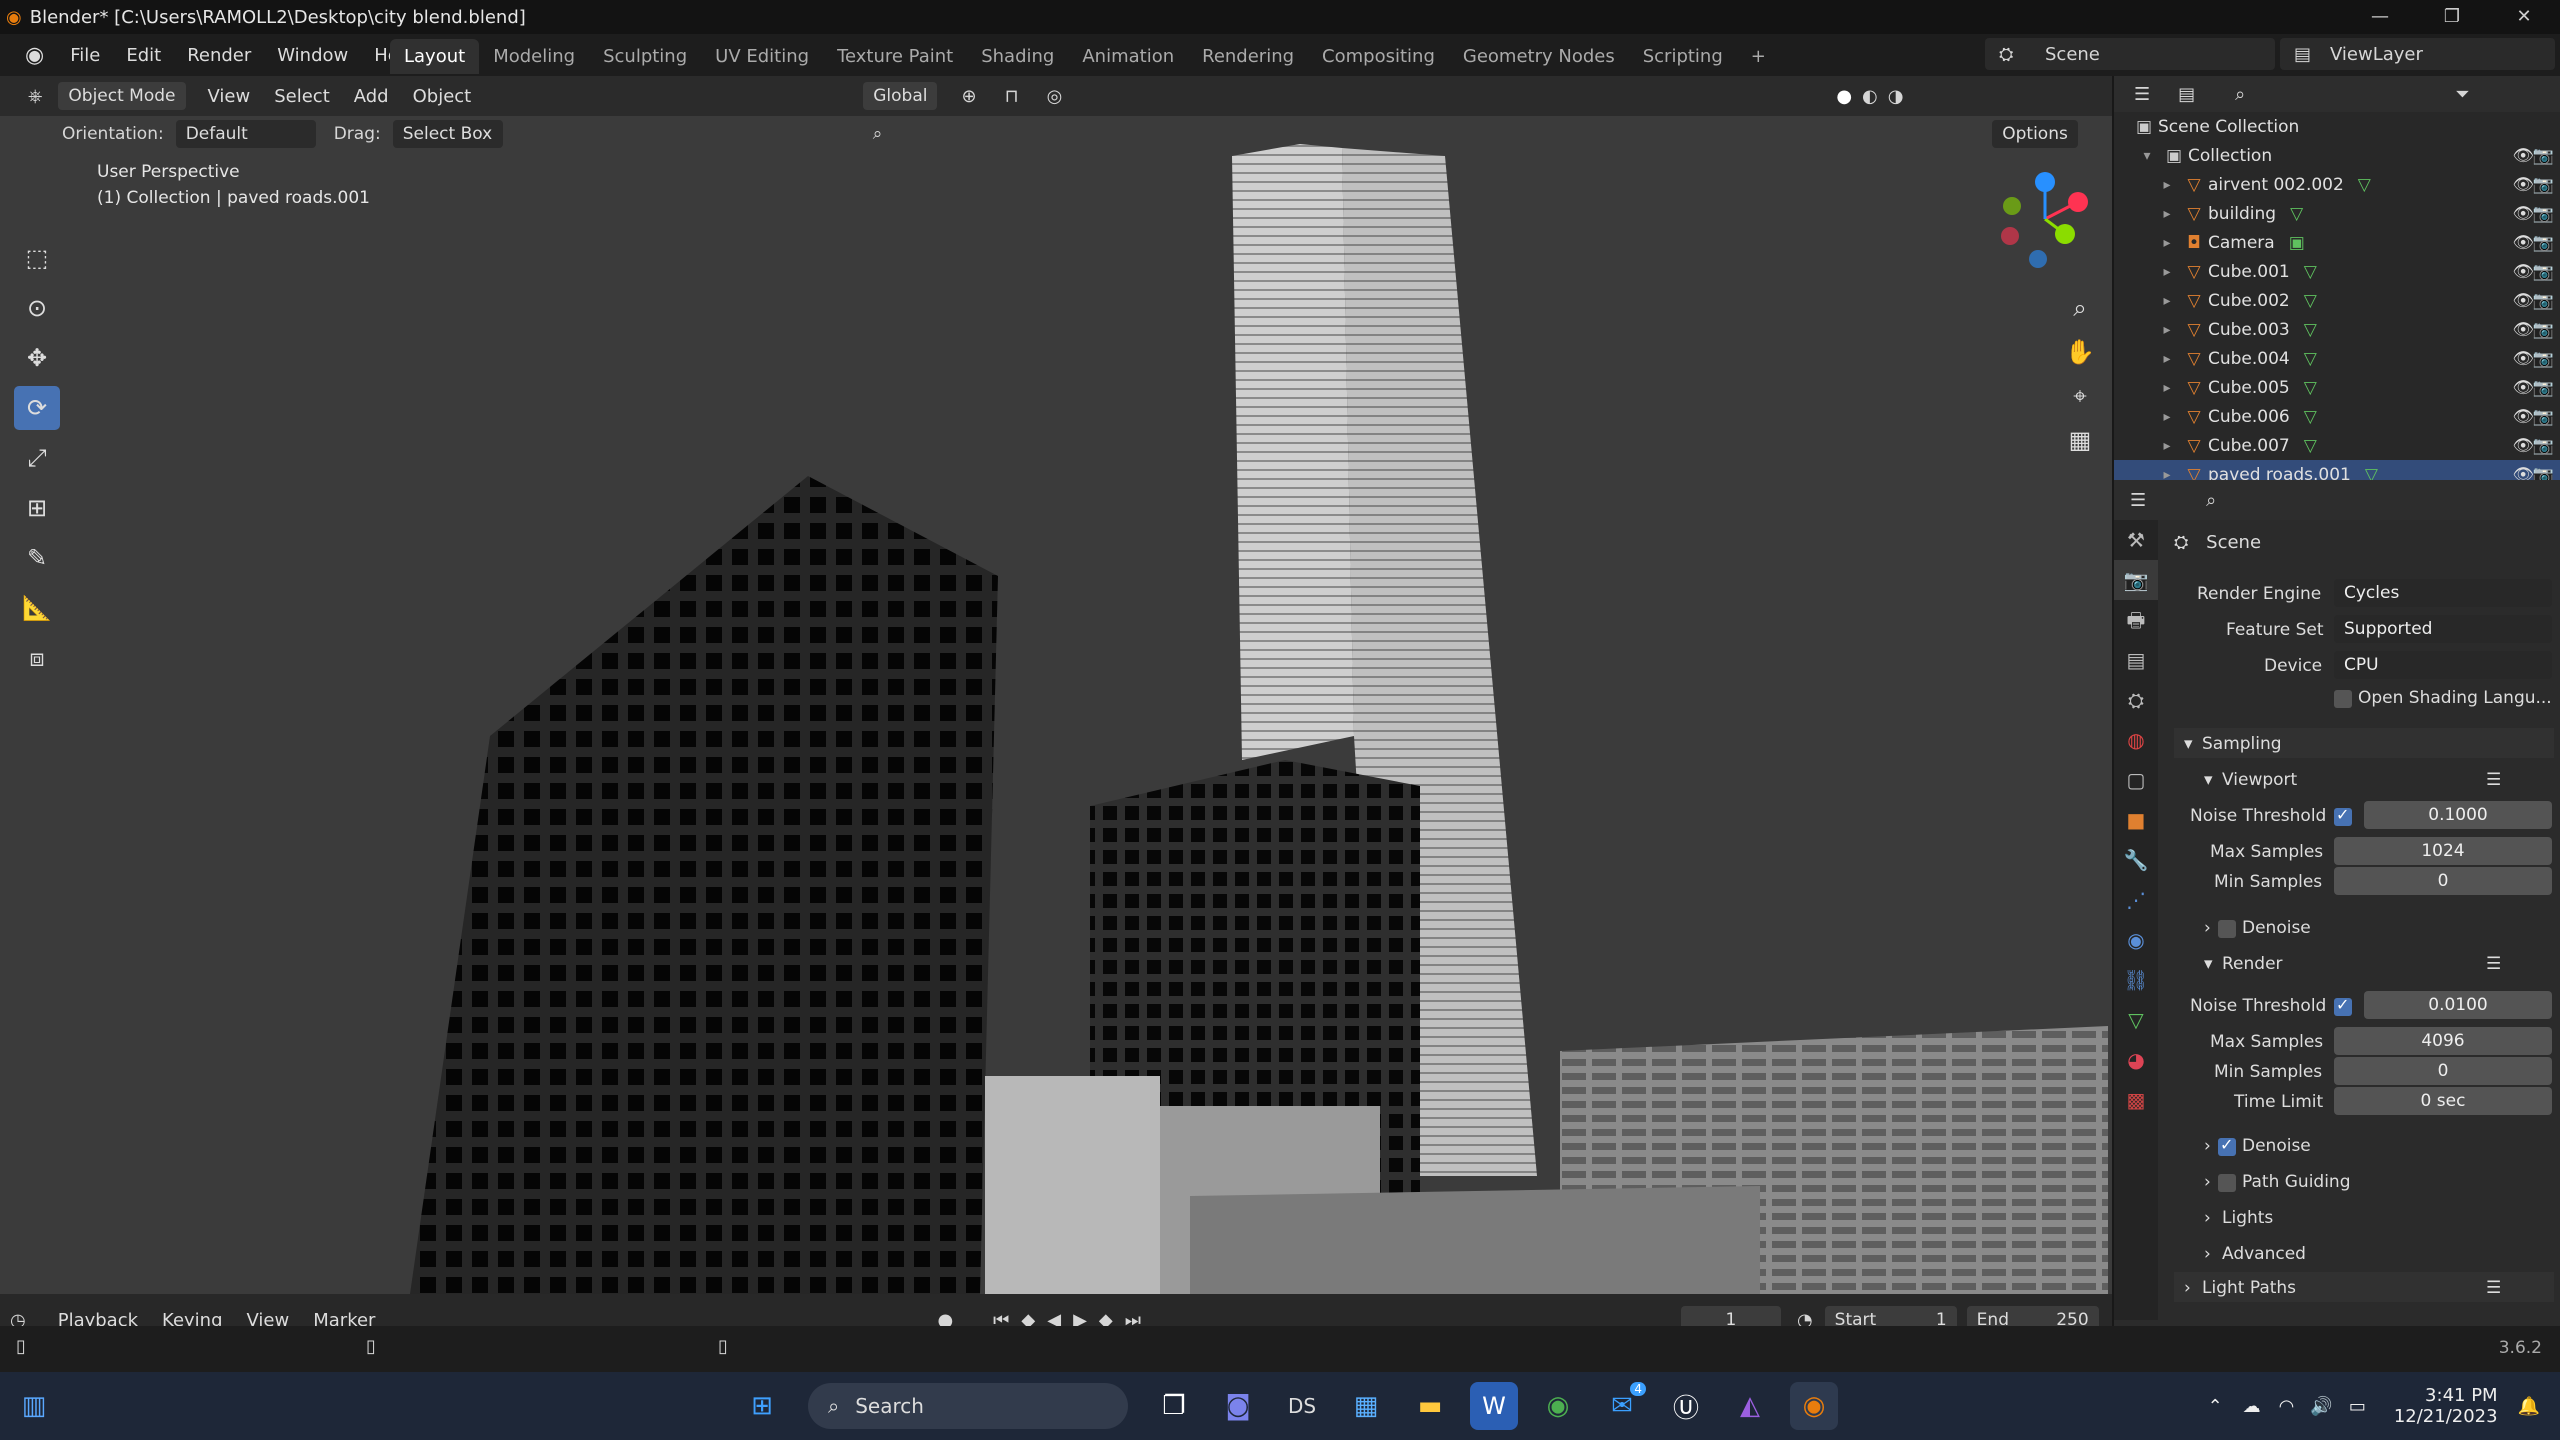 The image size is (2560, 1440). Describe the element at coordinates (1558, 1406) in the screenshot. I see `chrome-icon: ◉` at that location.